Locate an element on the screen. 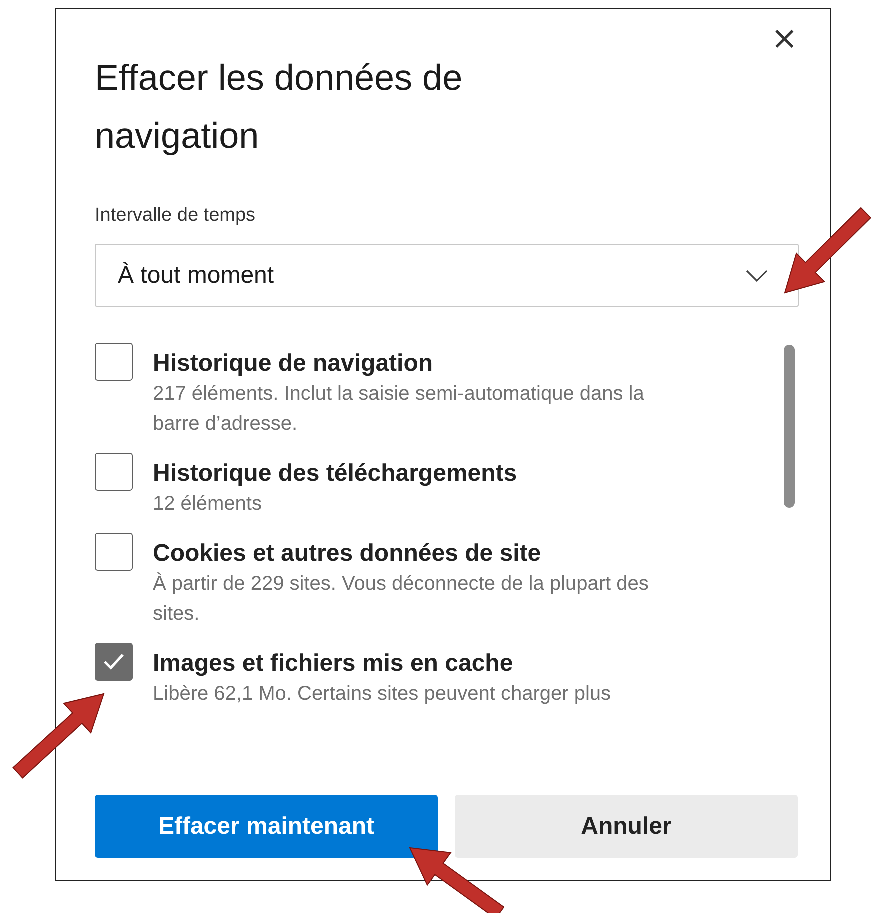 This screenshot has height=913, width=874. close-button: × is located at coordinates (784, 38).